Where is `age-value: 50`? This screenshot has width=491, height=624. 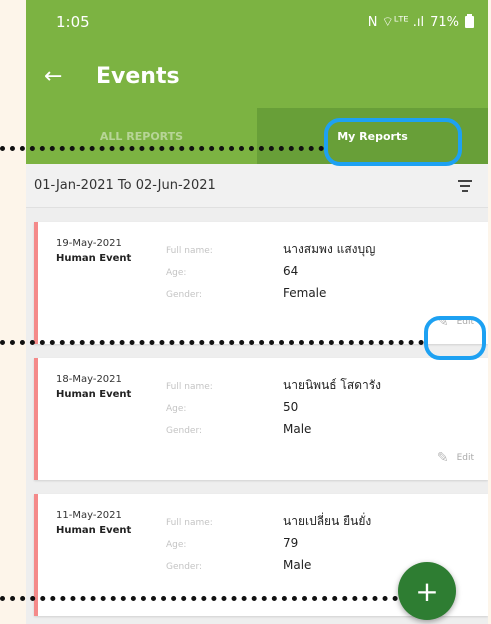 age-value: 50 is located at coordinates (291, 407).